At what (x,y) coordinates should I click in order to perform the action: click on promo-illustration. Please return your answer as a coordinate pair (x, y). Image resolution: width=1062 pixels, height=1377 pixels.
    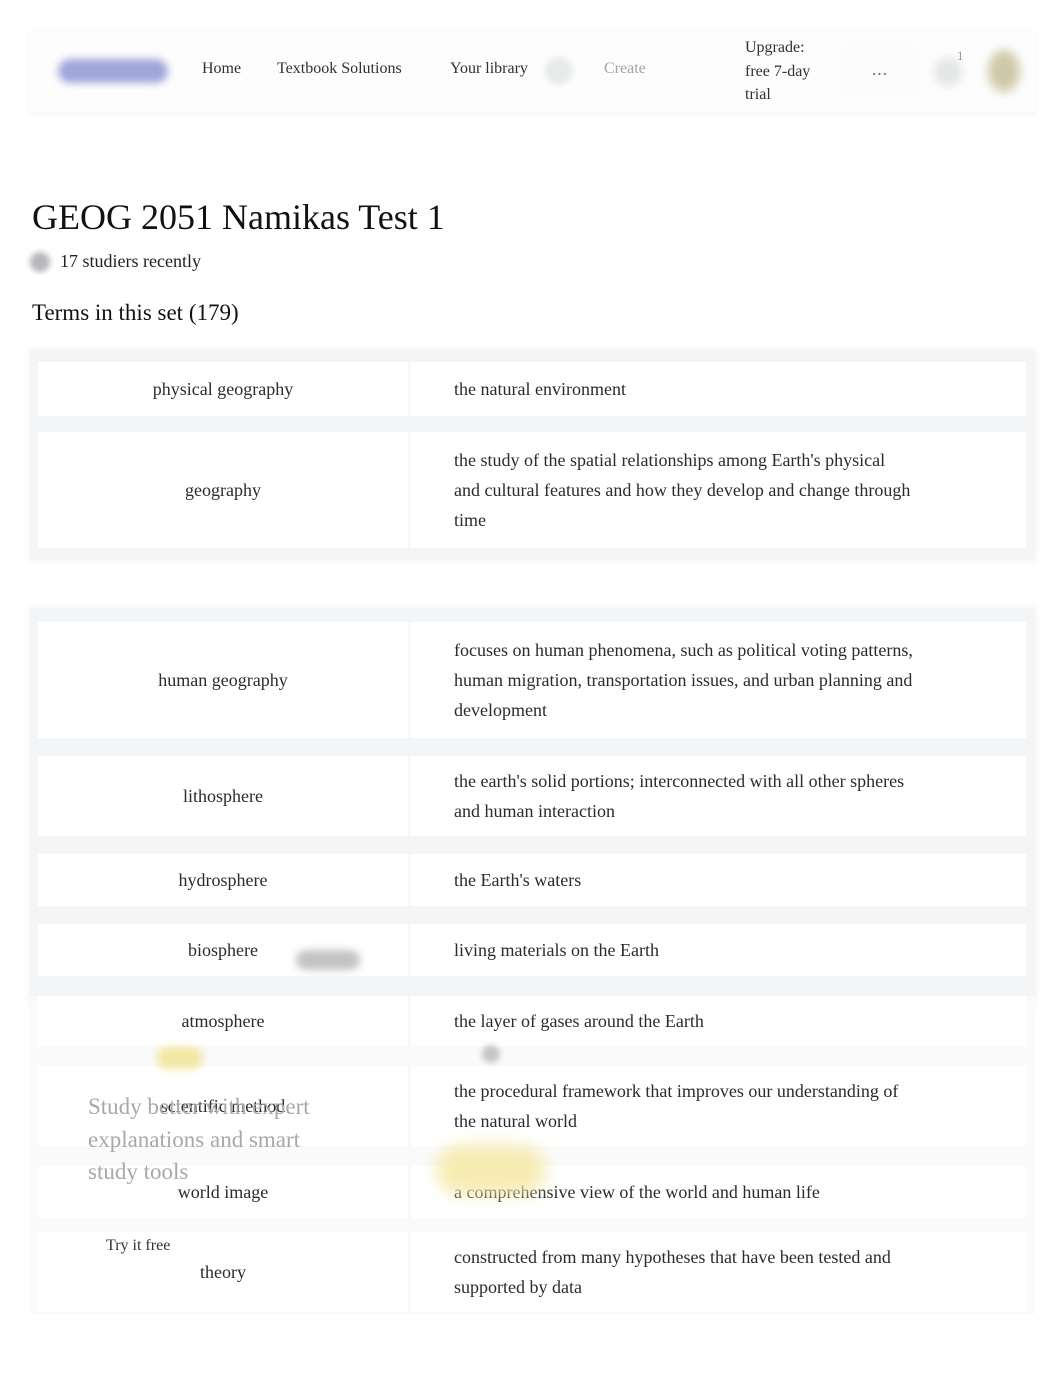
    Looking at the image, I should click on (491, 1170).